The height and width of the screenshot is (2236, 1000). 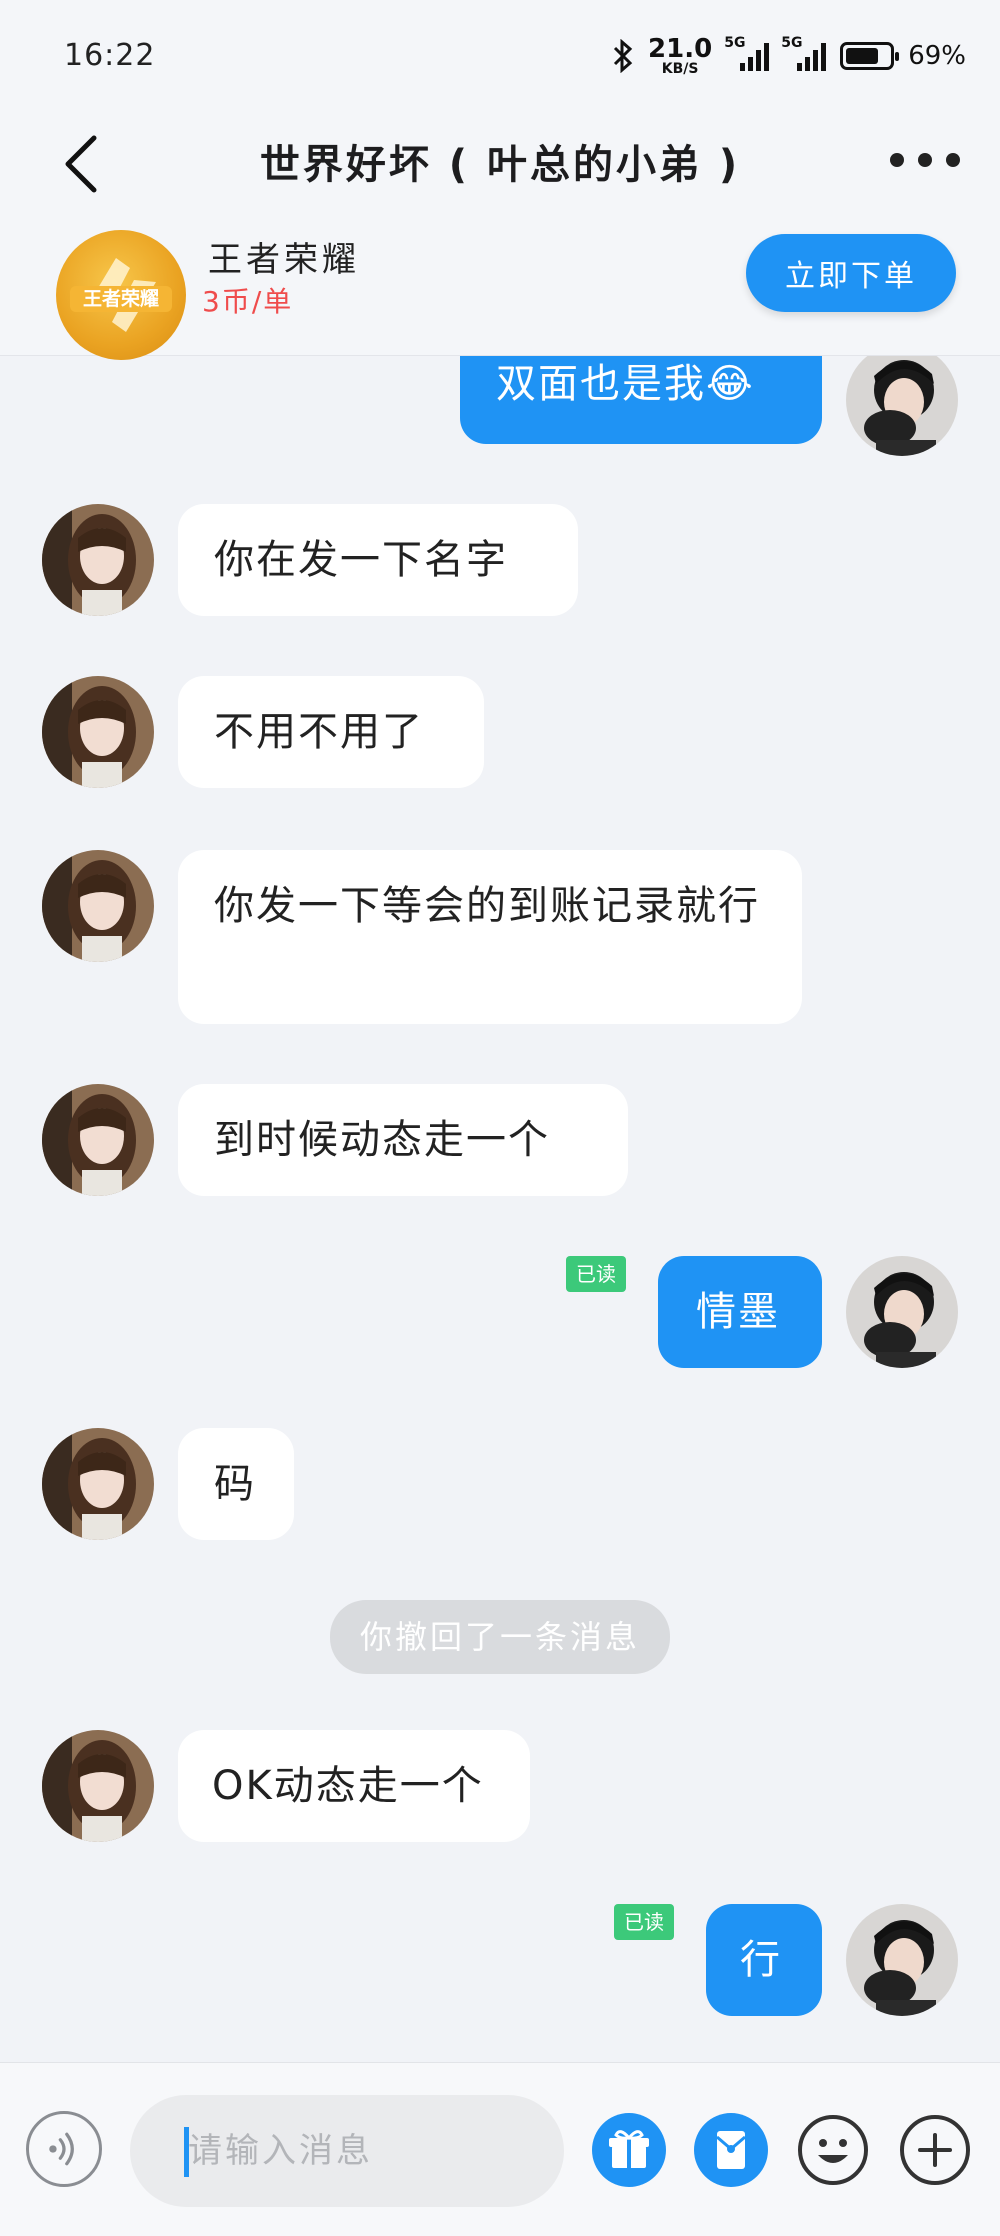 I want to click on gift-button, so click(x=629, y=2150).